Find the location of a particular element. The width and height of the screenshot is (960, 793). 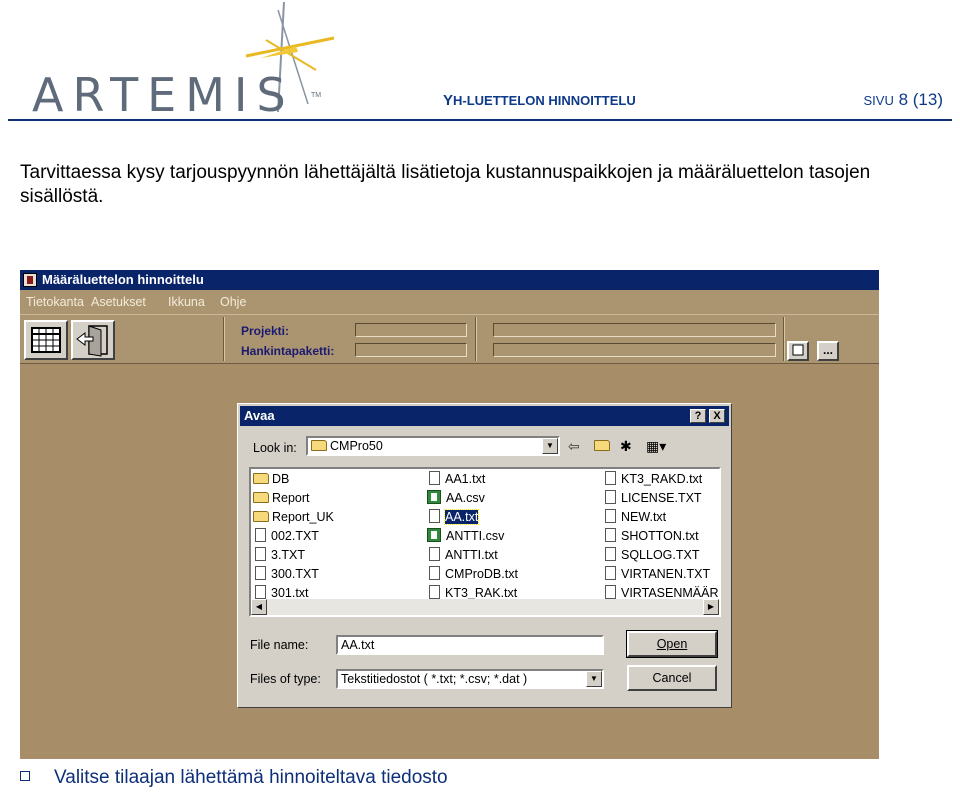

page-number: SIVU 8 (13) is located at coordinates (904, 100).